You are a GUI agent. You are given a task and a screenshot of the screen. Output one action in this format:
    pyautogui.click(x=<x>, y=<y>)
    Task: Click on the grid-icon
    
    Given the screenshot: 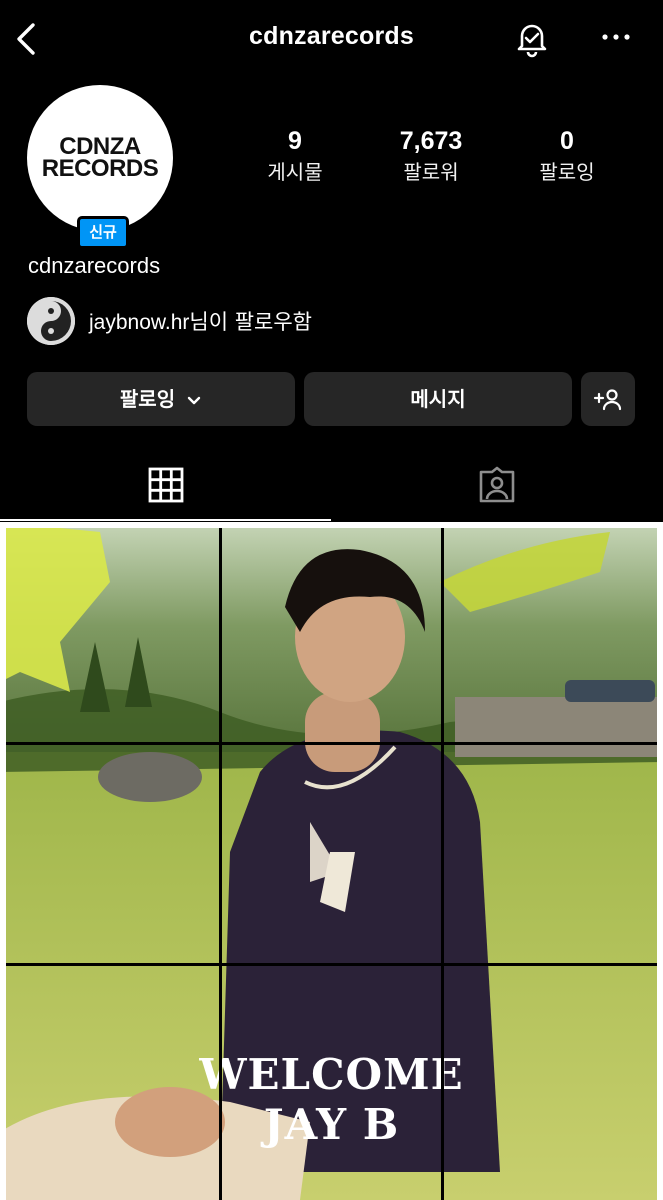 What is the action you would take?
    pyautogui.click(x=166, y=485)
    